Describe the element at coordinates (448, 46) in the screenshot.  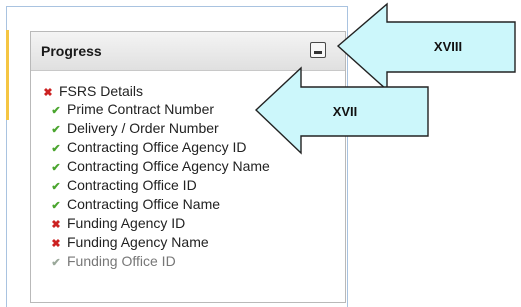
I see `callout-label-xviii: XVIII` at that location.